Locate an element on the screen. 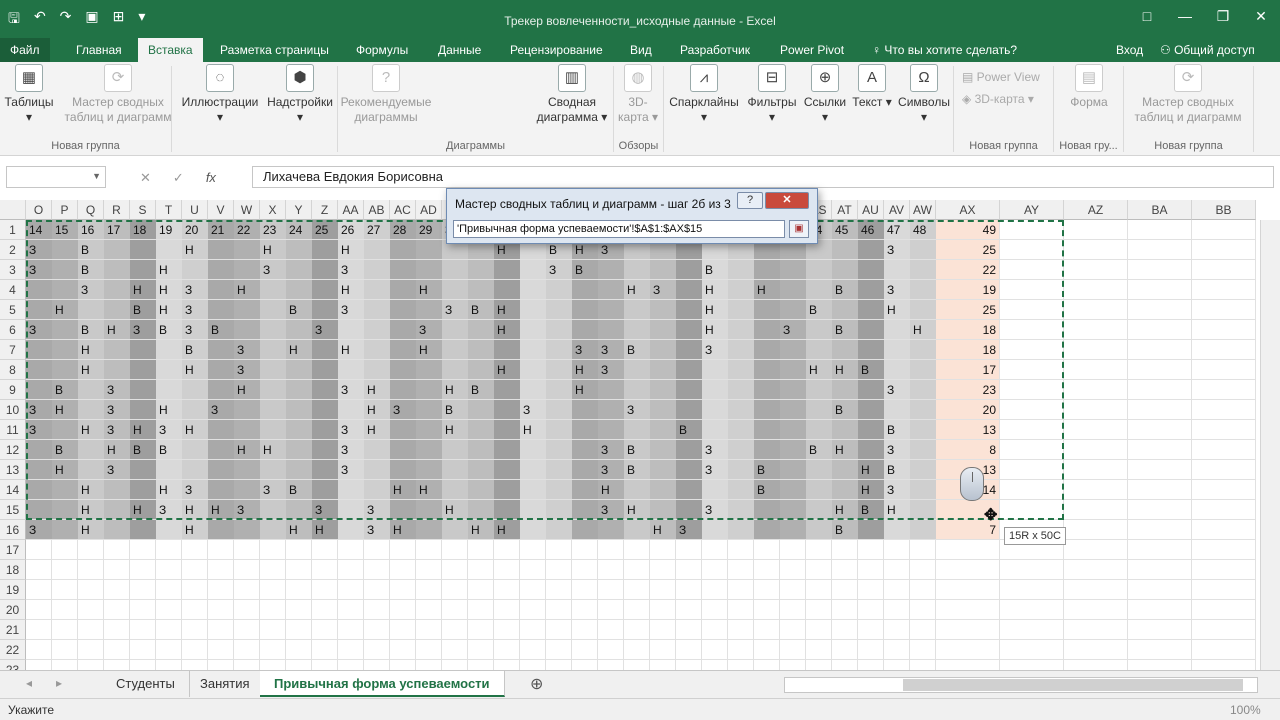  tab-4: Формулы is located at coordinates (382, 50).